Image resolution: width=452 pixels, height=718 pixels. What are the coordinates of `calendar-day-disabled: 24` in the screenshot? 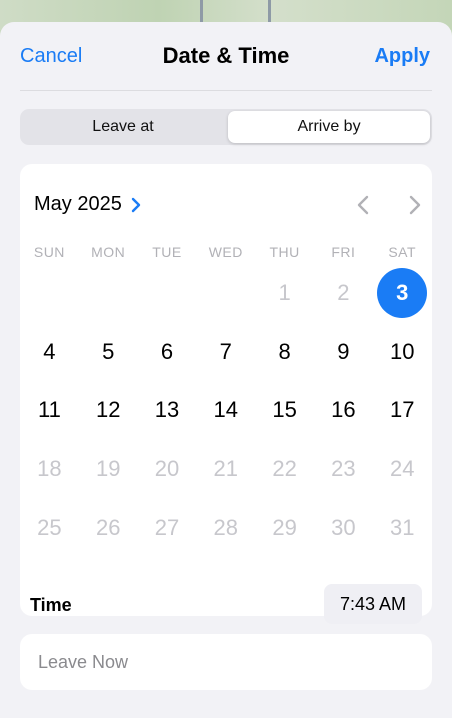 It's located at (402, 469).